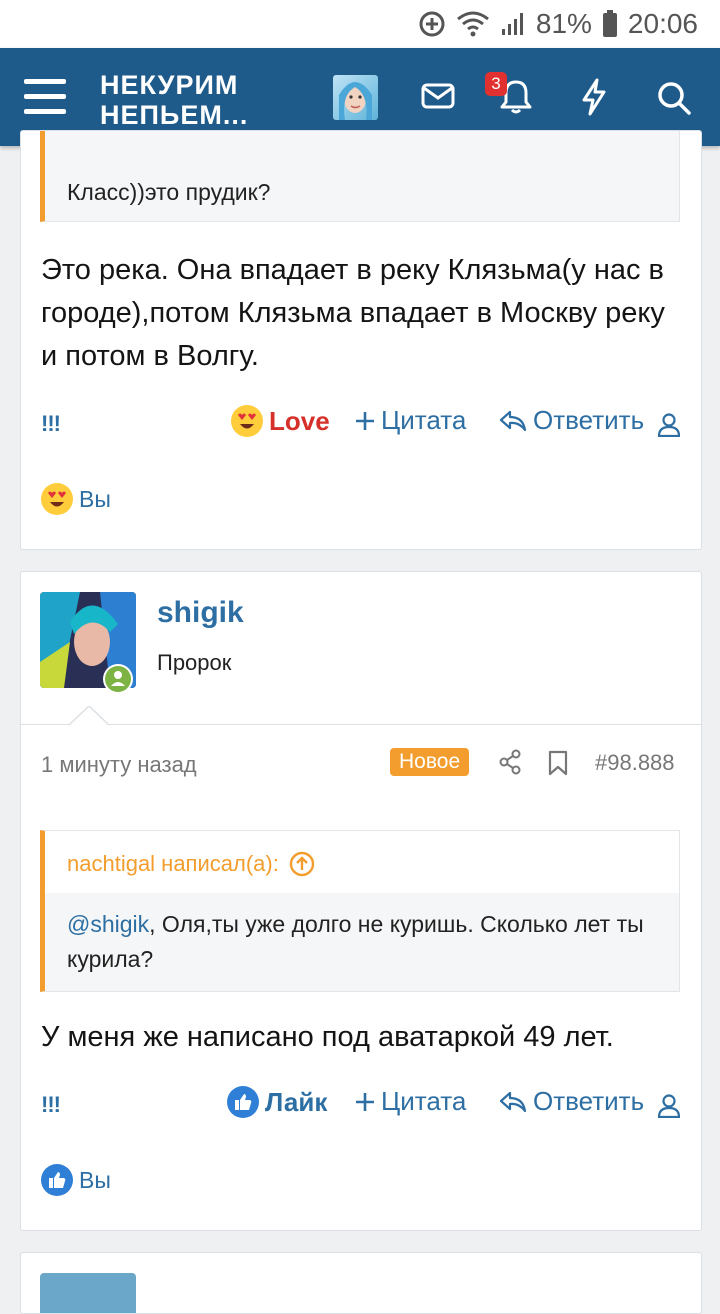  Describe the element at coordinates (194, 662) in the screenshot. I see `author-title: Пророк` at that location.